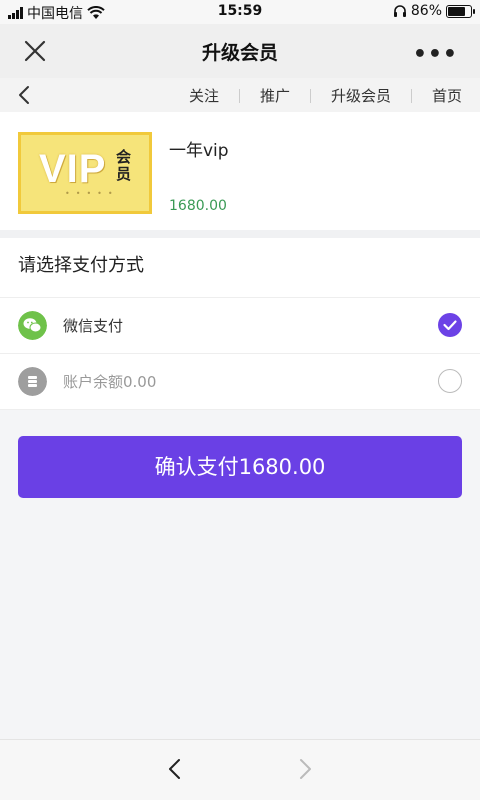  What do you see at coordinates (304, 769) in the screenshot?
I see `browser-forward-icon` at bounding box center [304, 769].